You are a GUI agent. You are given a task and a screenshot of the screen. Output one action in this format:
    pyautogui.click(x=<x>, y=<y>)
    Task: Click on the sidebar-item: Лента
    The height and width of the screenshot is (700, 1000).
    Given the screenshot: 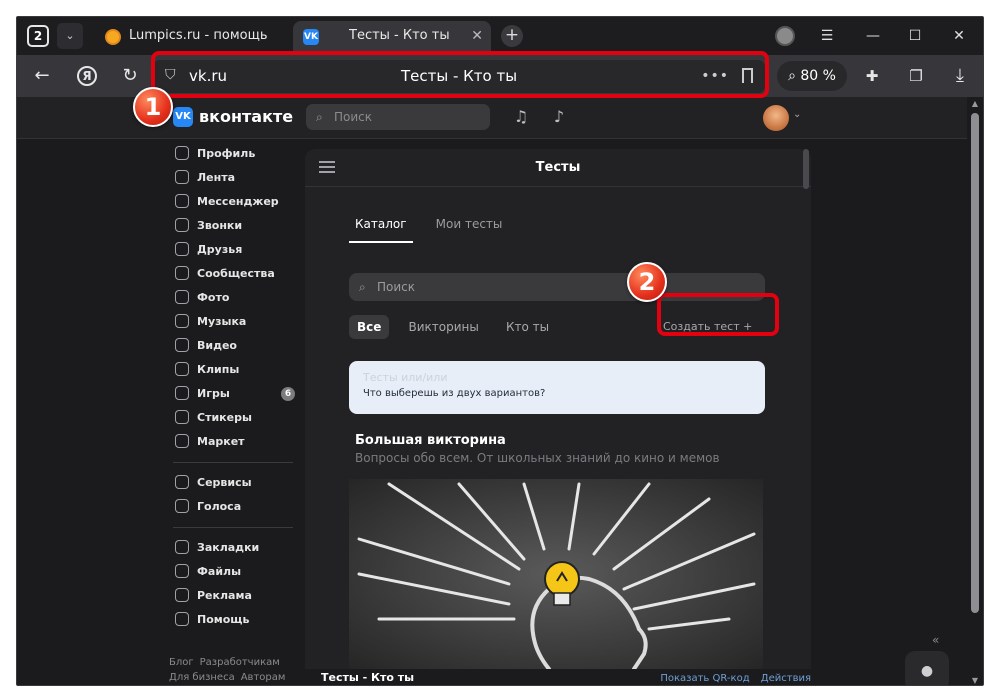 What is the action you would take?
    pyautogui.click(x=235, y=178)
    